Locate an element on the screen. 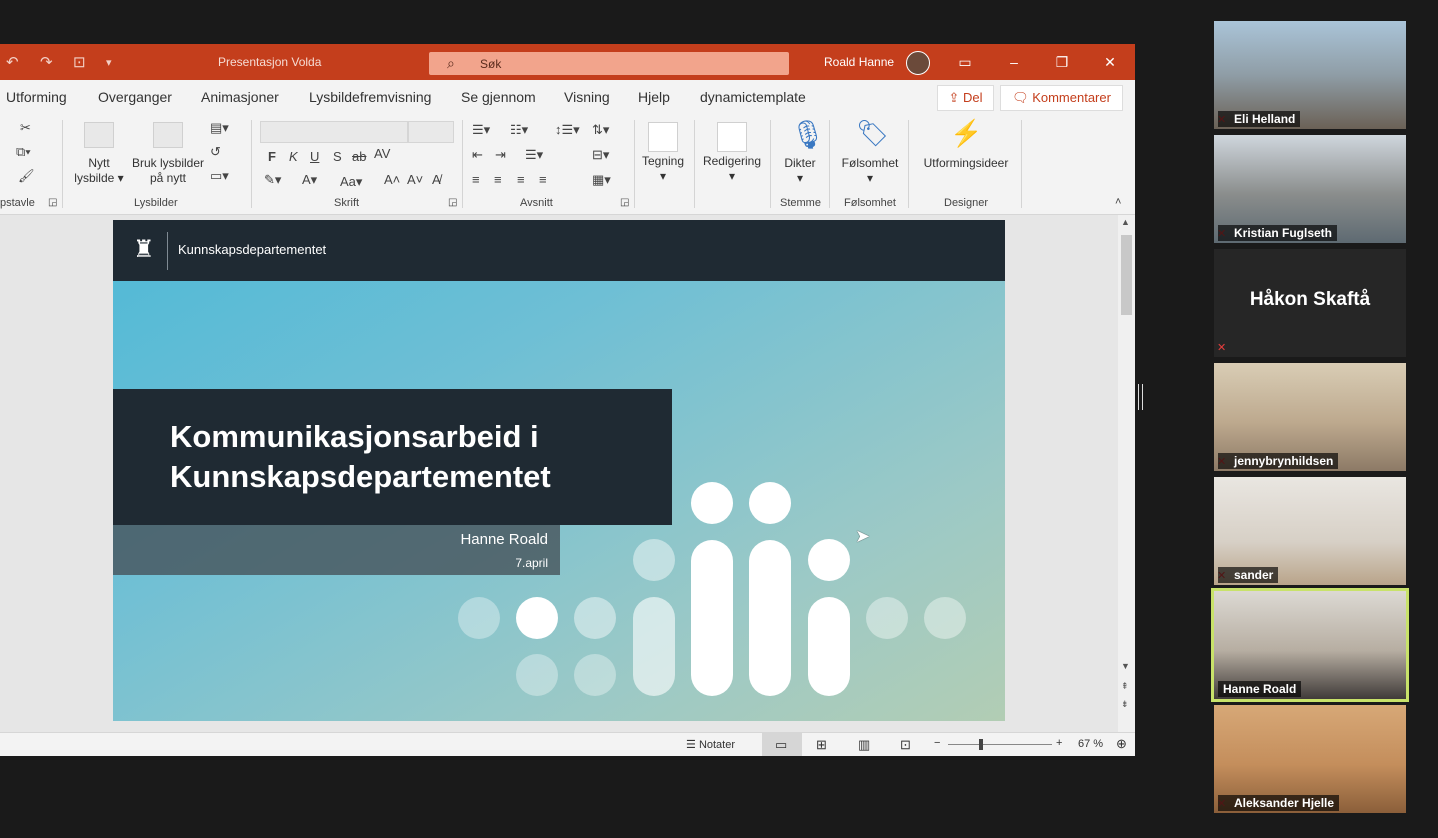 The width and height of the screenshot is (1438, 838). tab-se-gjennom: Se gjennom is located at coordinates (498, 97).